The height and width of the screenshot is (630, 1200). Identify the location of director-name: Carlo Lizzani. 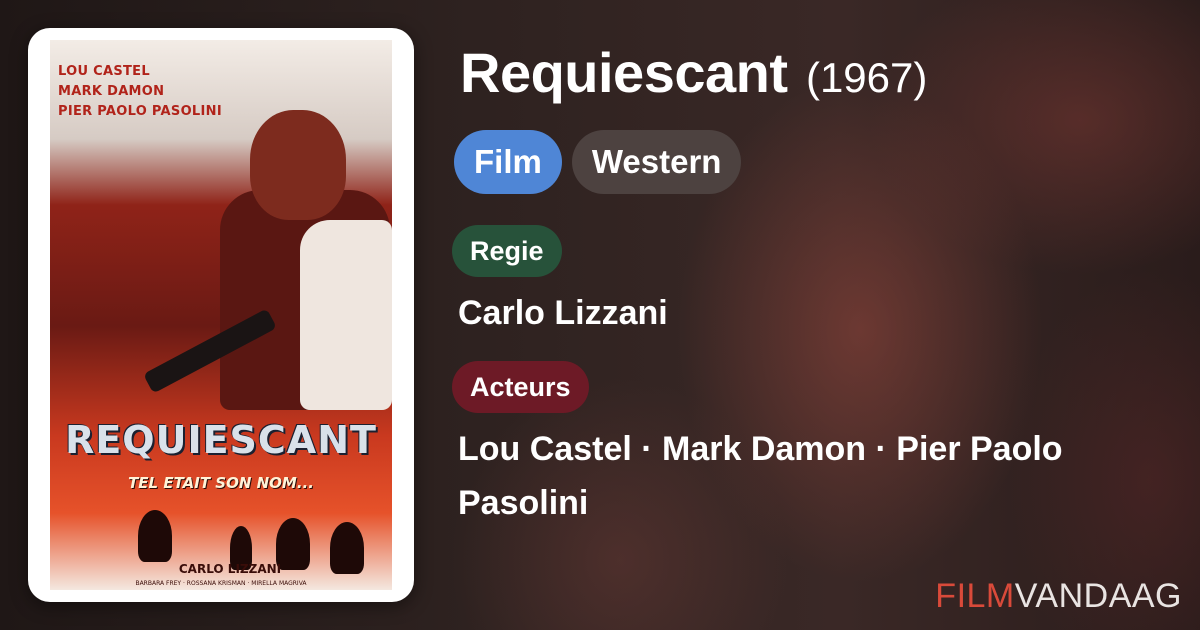
(563, 313).